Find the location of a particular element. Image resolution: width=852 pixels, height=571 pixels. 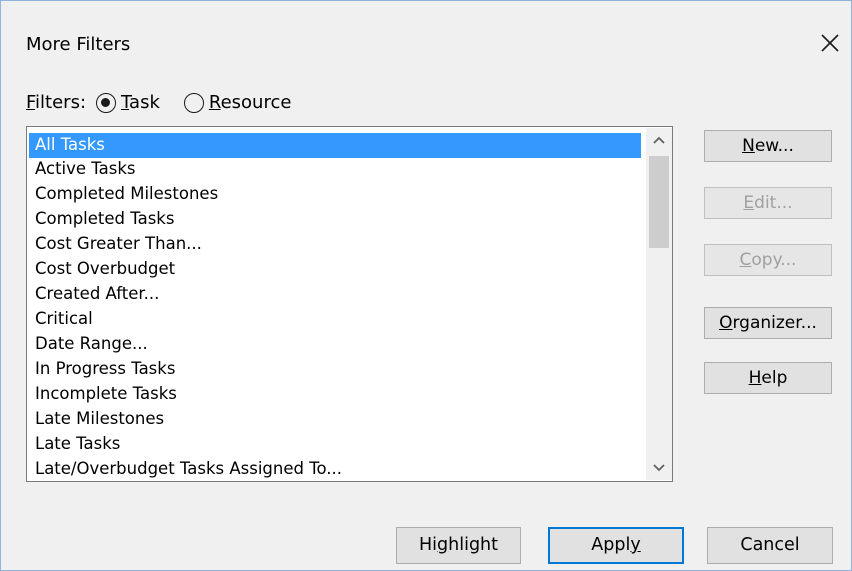

list-scrollbar is located at coordinates (659, 304).